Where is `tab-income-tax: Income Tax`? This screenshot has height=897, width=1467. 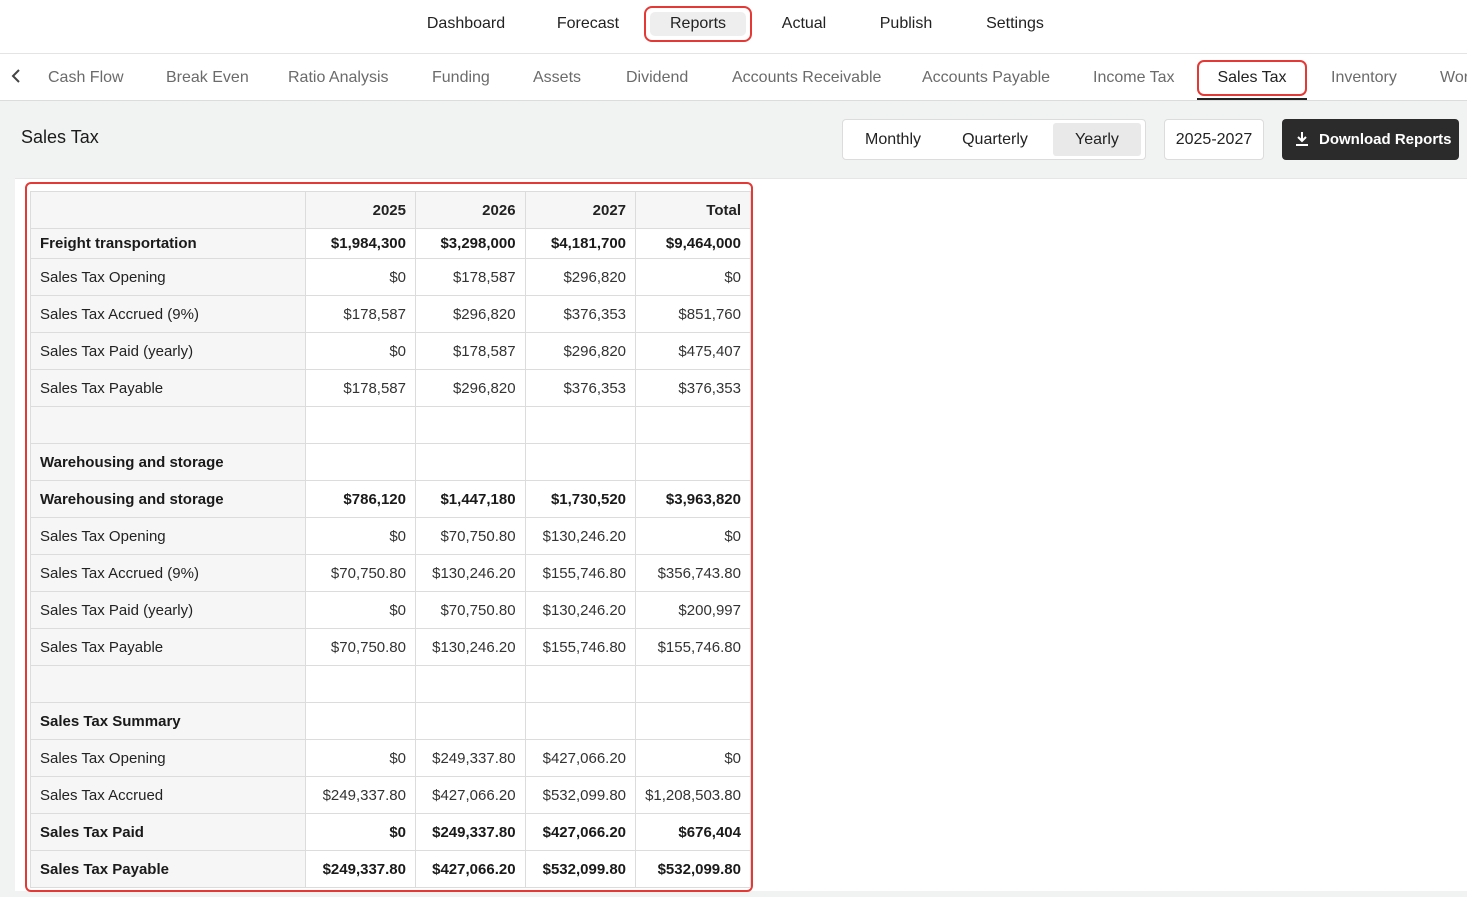
tab-income-tax: Income Tax is located at coordinates (1134, 77).